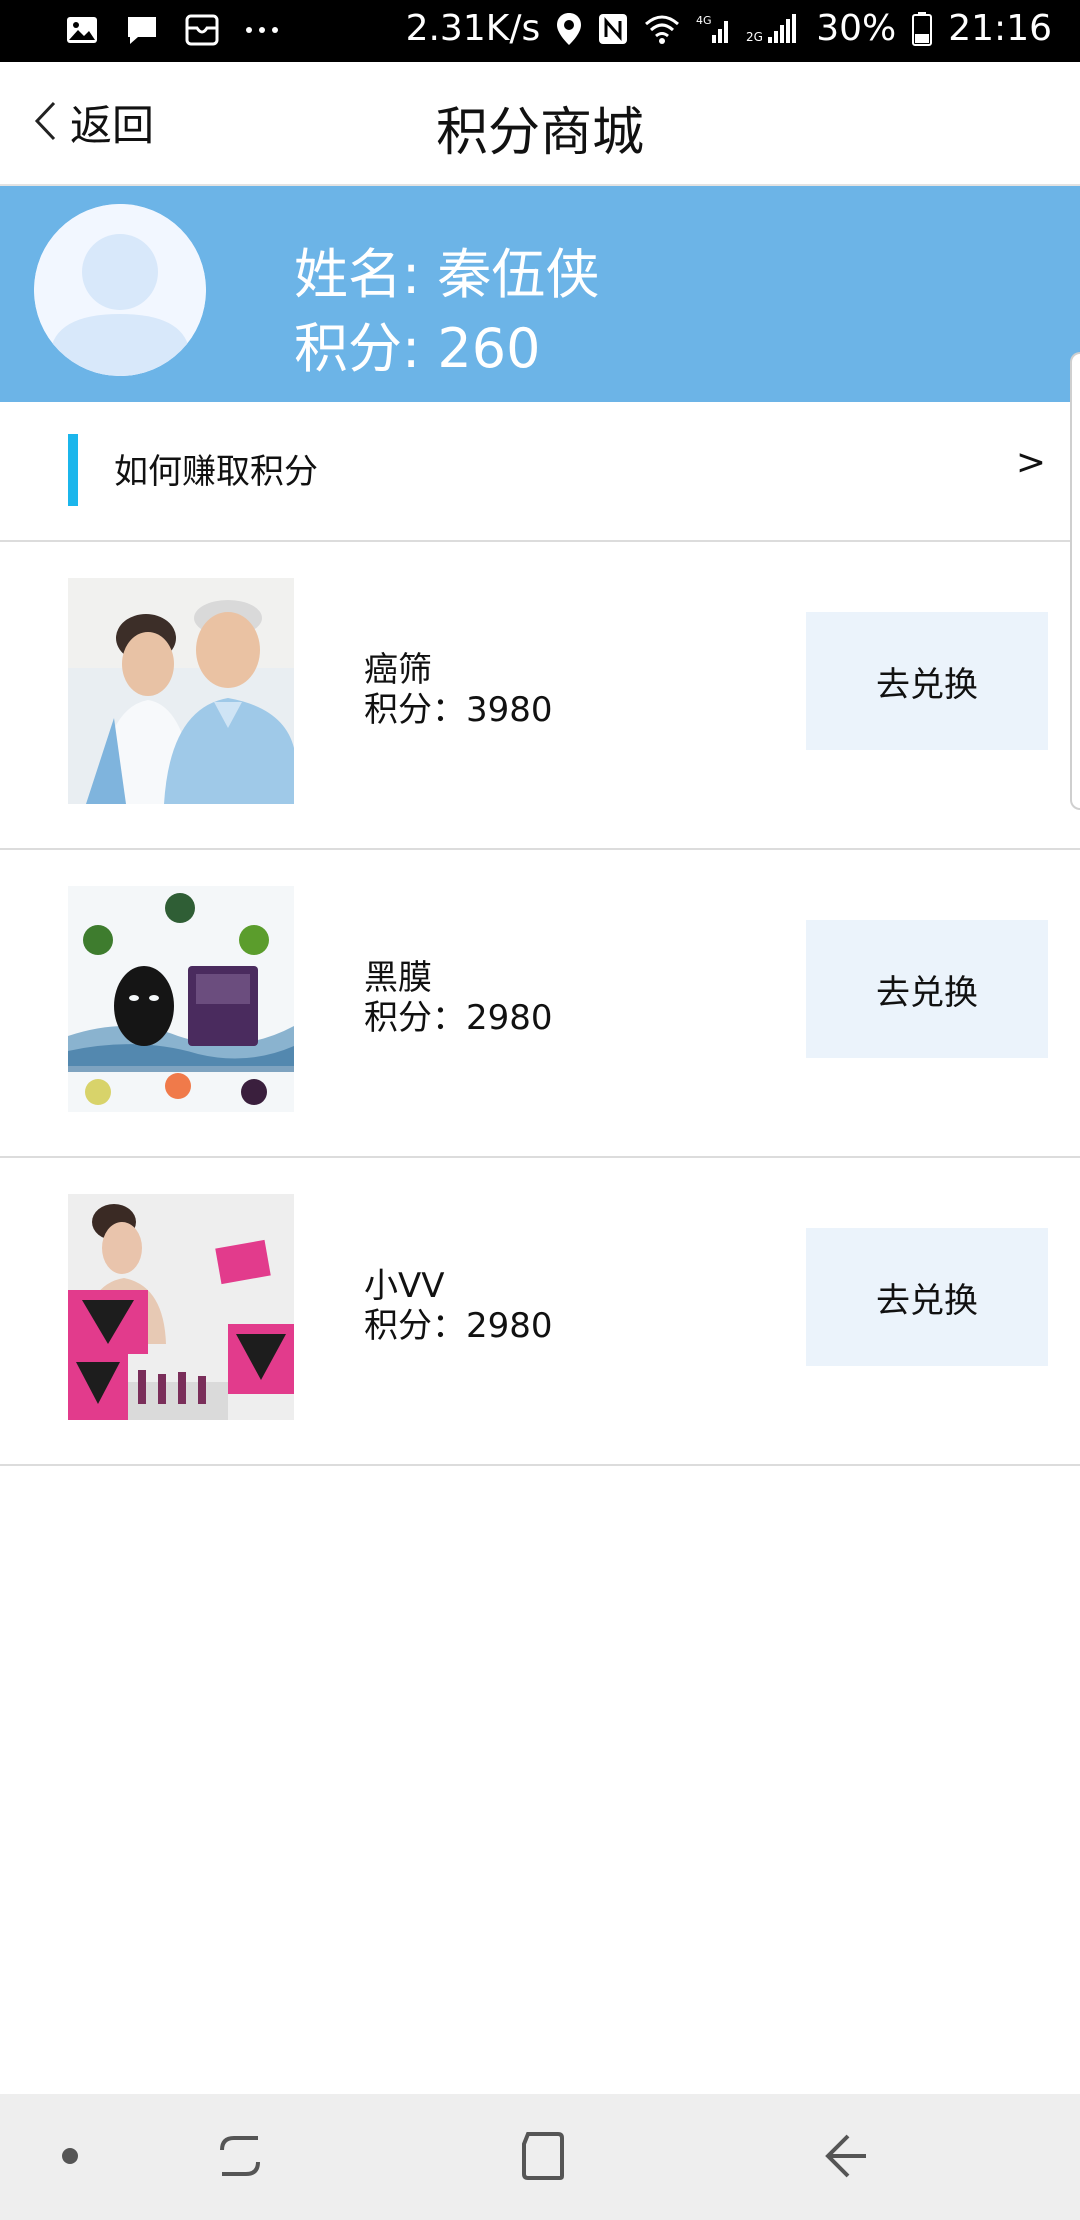 This screenshot has width=1080, height=2220. I want to click on svg-text: 4G, so click(704, 20).